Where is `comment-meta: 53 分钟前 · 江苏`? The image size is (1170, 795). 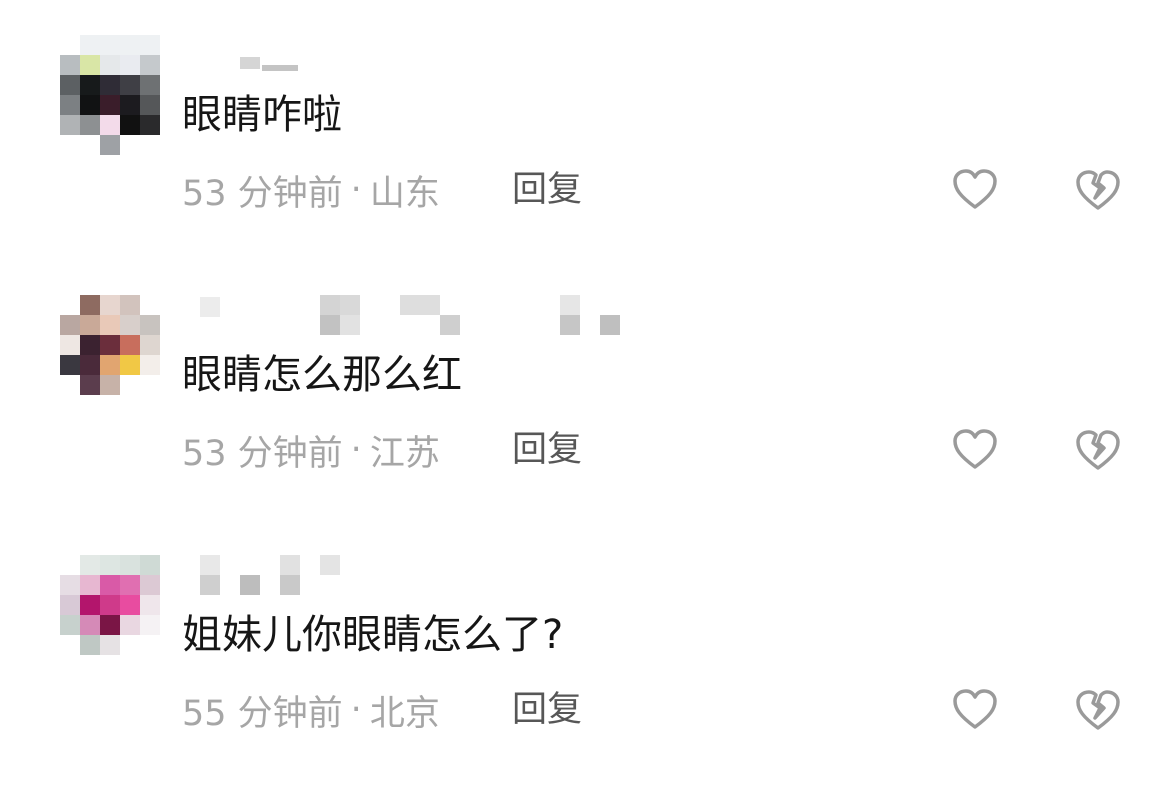 comment-meta: 53 分钟前 · 江苏 is located at coordinates (311, 450).